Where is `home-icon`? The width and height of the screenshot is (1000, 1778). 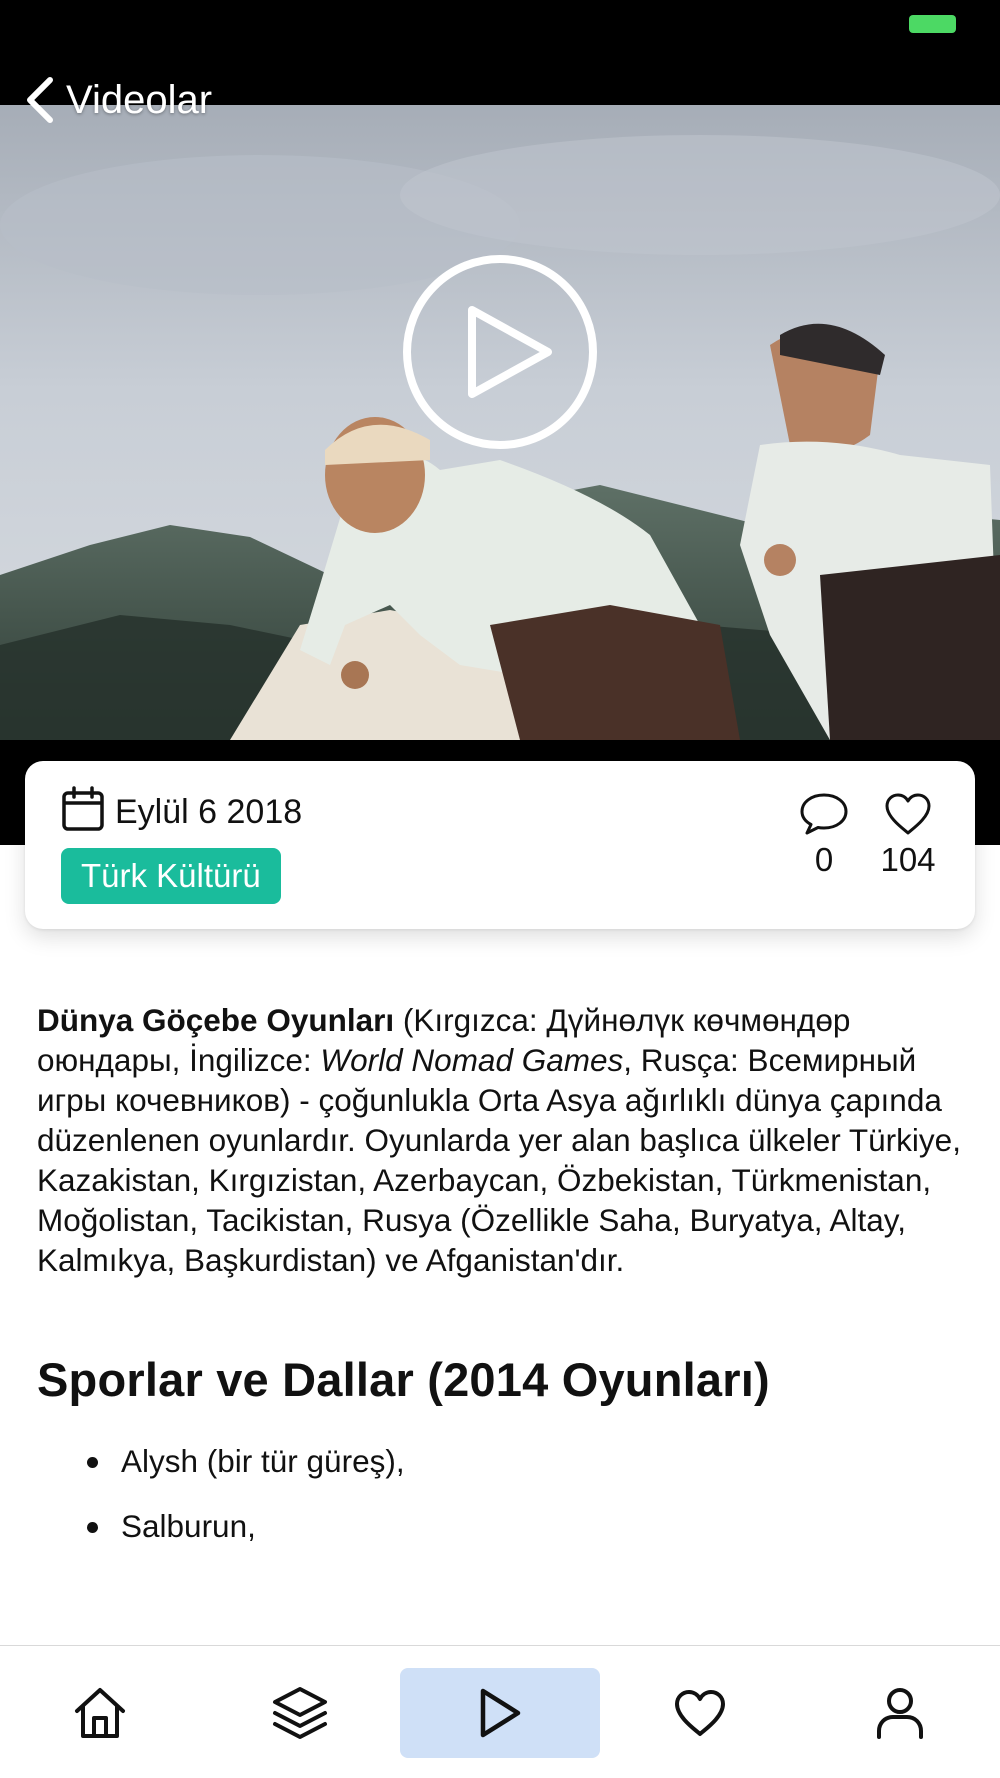
home-icon is located at coordinates (100, 1713).